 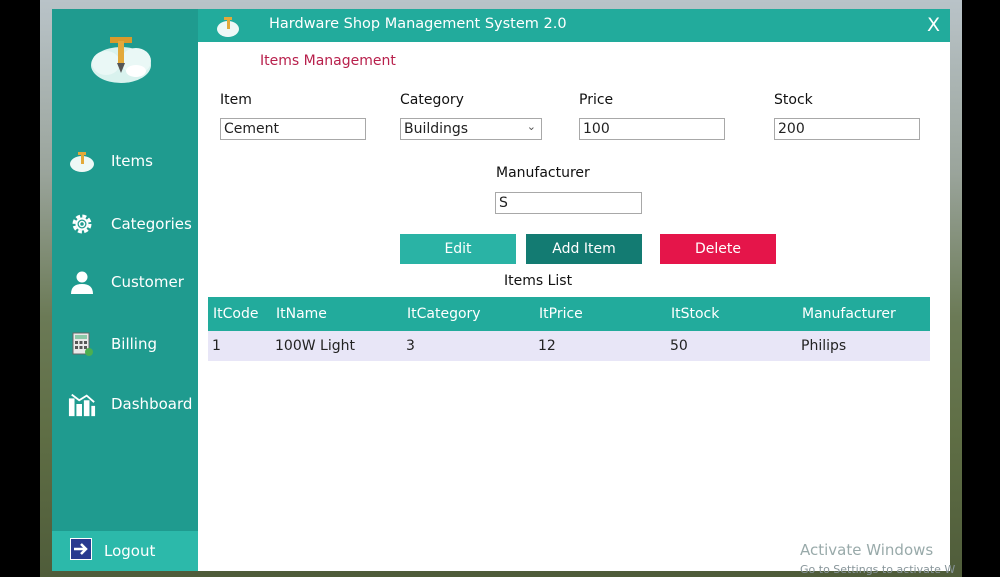 I want to click on sidebar-item-dashboard: Dashboard, so click(x=125, y=404).